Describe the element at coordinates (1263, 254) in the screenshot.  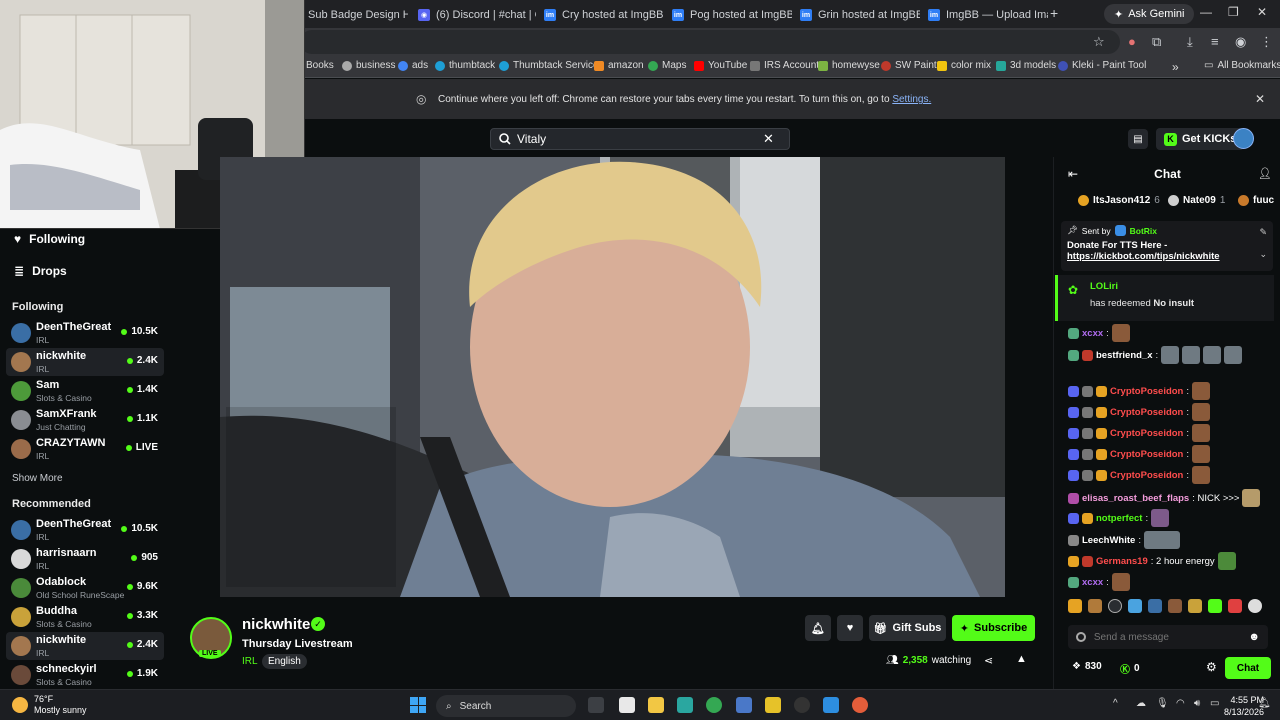
I see `expand-chevron-icon: ⌄` at that location.